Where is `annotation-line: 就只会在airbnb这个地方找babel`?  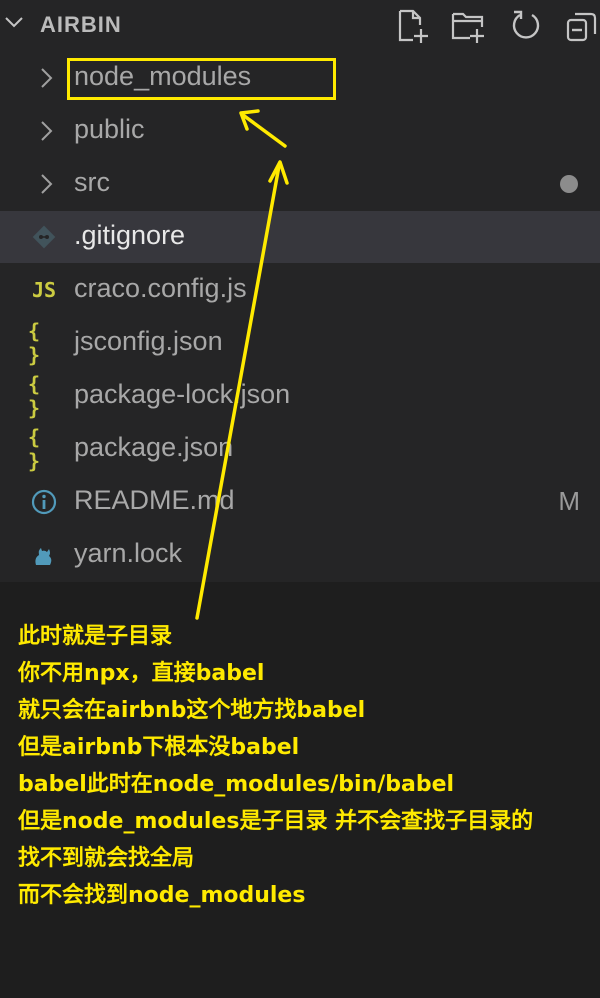 annotation-line: 就只会在airbnb这个地方找babel is located at coordinates (192, 710).